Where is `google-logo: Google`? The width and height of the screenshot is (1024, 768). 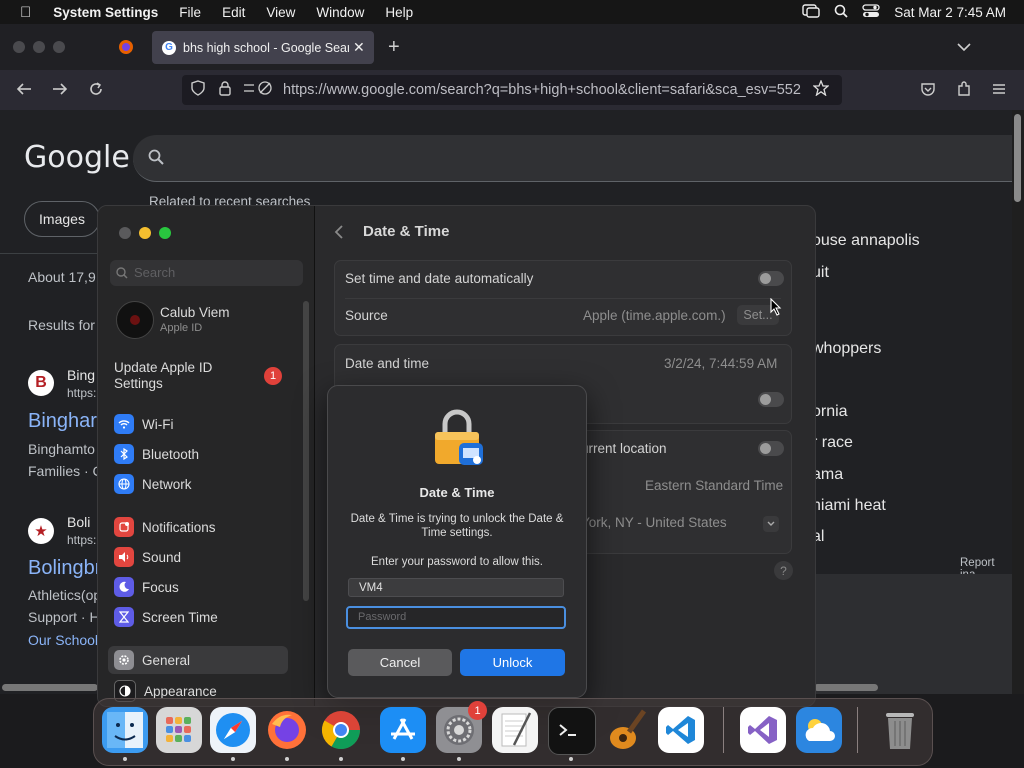
google-logo: Google is located at coordinates (77, 157).